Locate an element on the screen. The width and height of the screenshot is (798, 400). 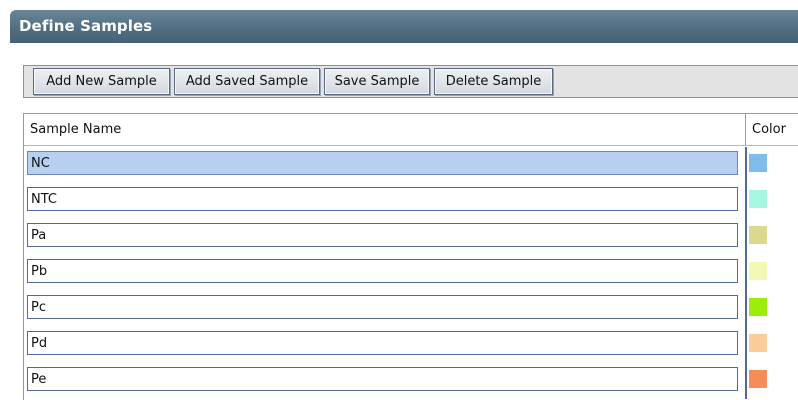
column-header-sample-name: Sample Name is located at coordinates (385, 129).